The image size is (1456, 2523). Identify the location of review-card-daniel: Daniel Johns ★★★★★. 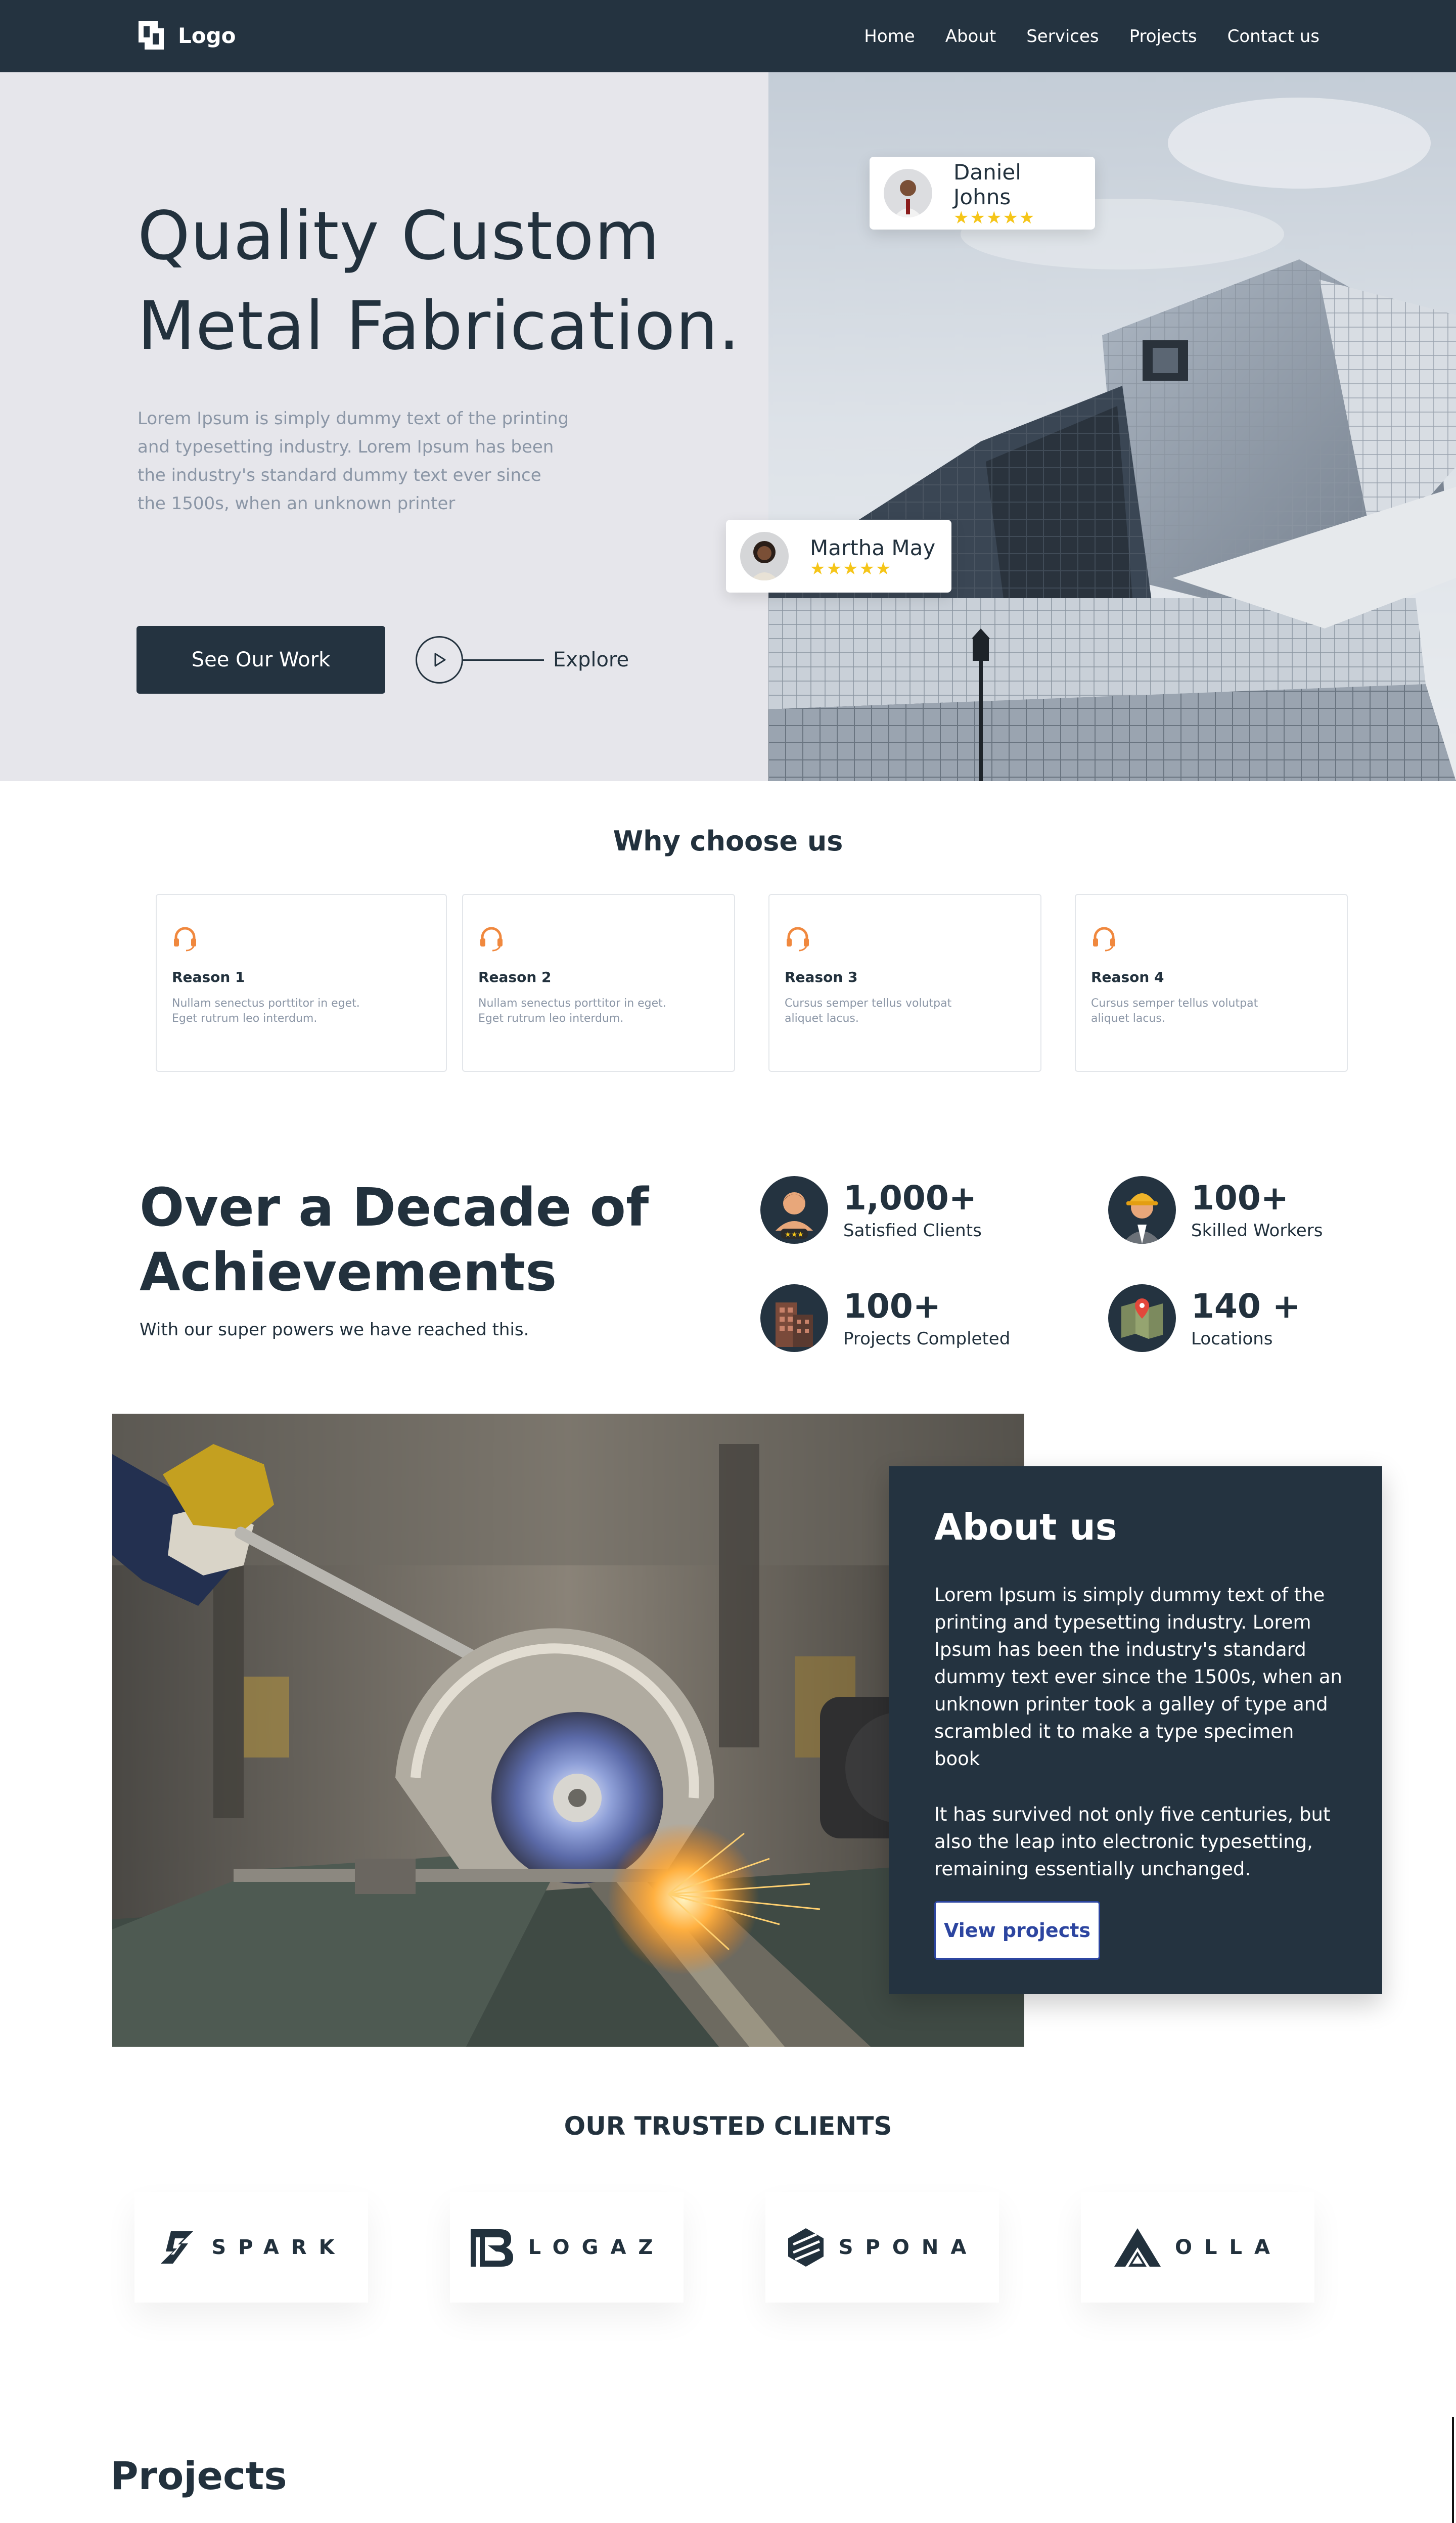
(982, 193).